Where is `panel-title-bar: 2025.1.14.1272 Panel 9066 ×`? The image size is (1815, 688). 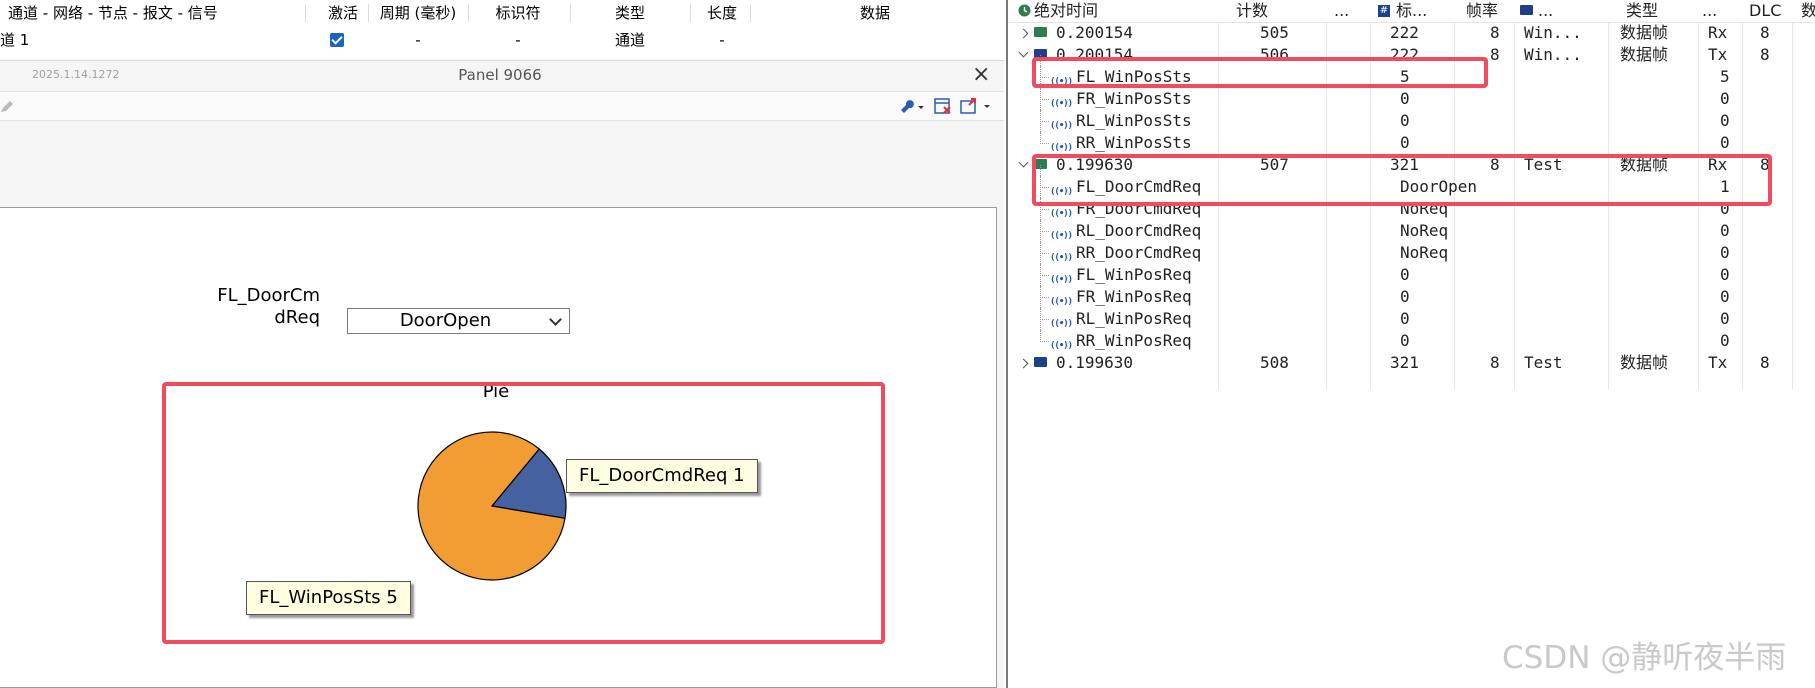 panel-title-bar: 2025.1.14.1272 Panel 9066 × is located at coordinates (502, 76).